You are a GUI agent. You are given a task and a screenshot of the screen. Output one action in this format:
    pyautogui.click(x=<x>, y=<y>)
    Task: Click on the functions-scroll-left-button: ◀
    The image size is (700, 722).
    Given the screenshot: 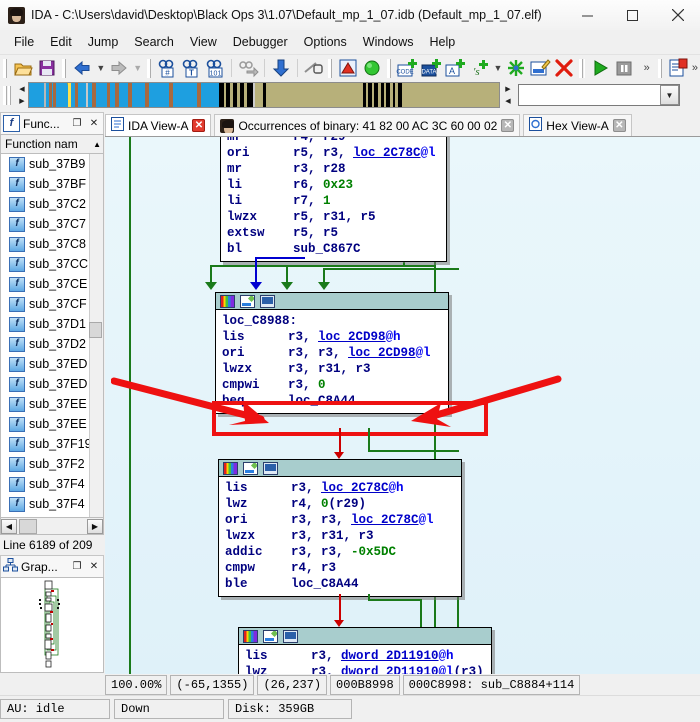 What is the action you would take?
    pyautogui.click(x=9, y=526)
    